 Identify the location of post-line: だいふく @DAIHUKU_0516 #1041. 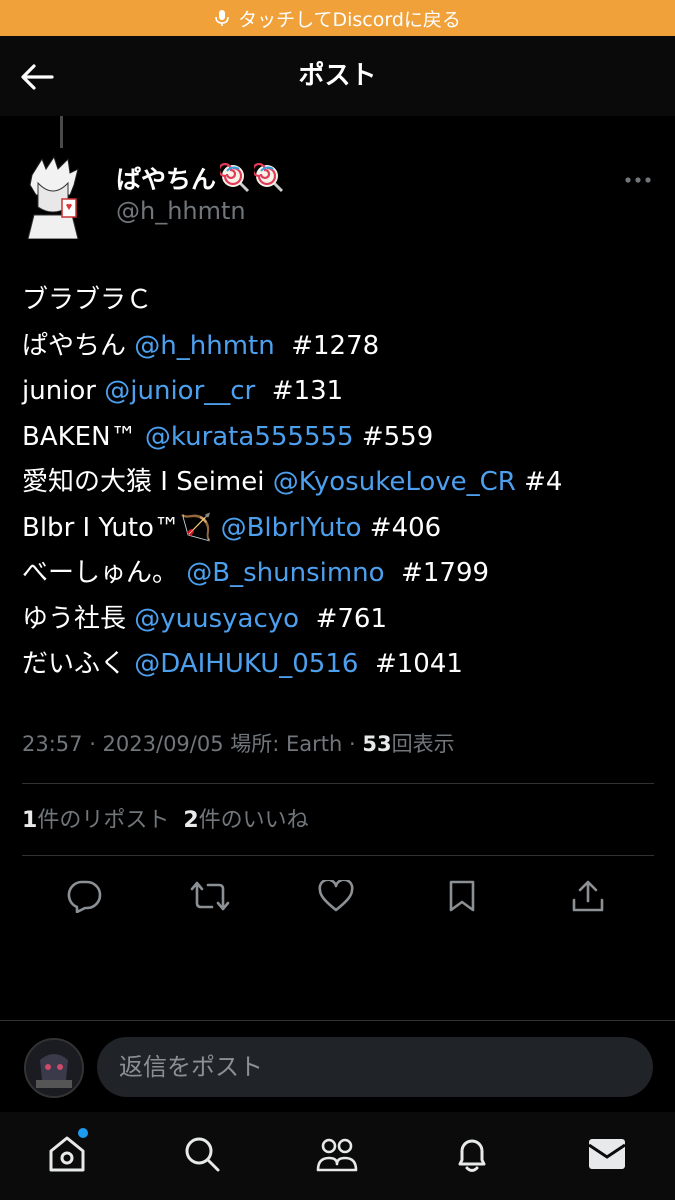
(242, 664).